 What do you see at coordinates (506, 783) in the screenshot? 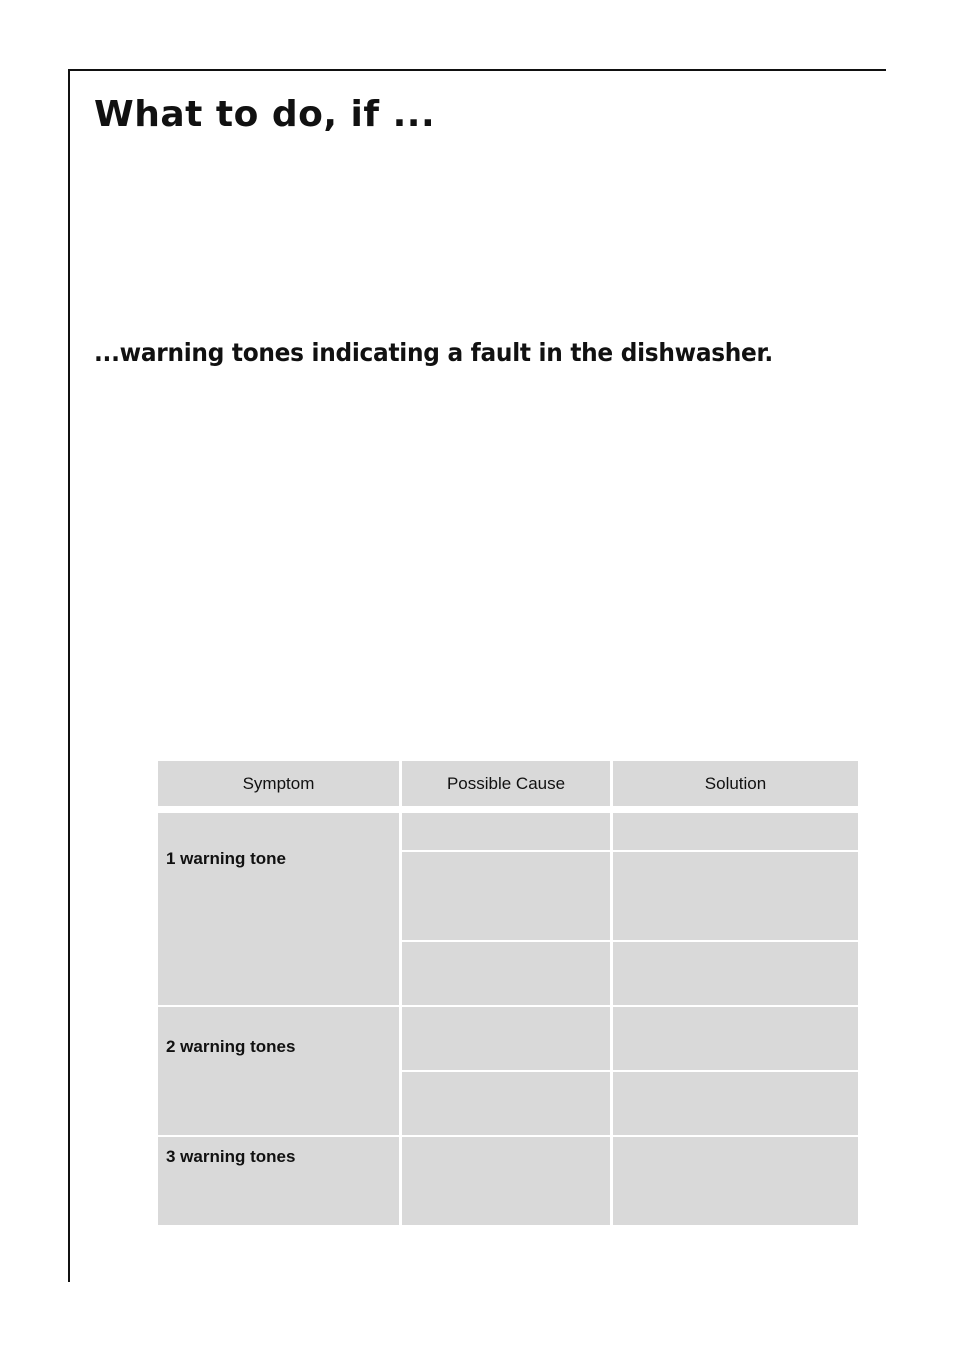
I see `header-possible-cause: Possible Cause` at bounding box center [506, 783].